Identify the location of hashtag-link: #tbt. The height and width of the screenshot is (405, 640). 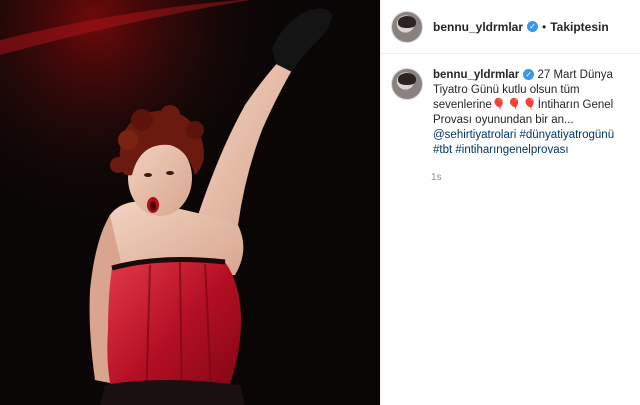
(442, 150).